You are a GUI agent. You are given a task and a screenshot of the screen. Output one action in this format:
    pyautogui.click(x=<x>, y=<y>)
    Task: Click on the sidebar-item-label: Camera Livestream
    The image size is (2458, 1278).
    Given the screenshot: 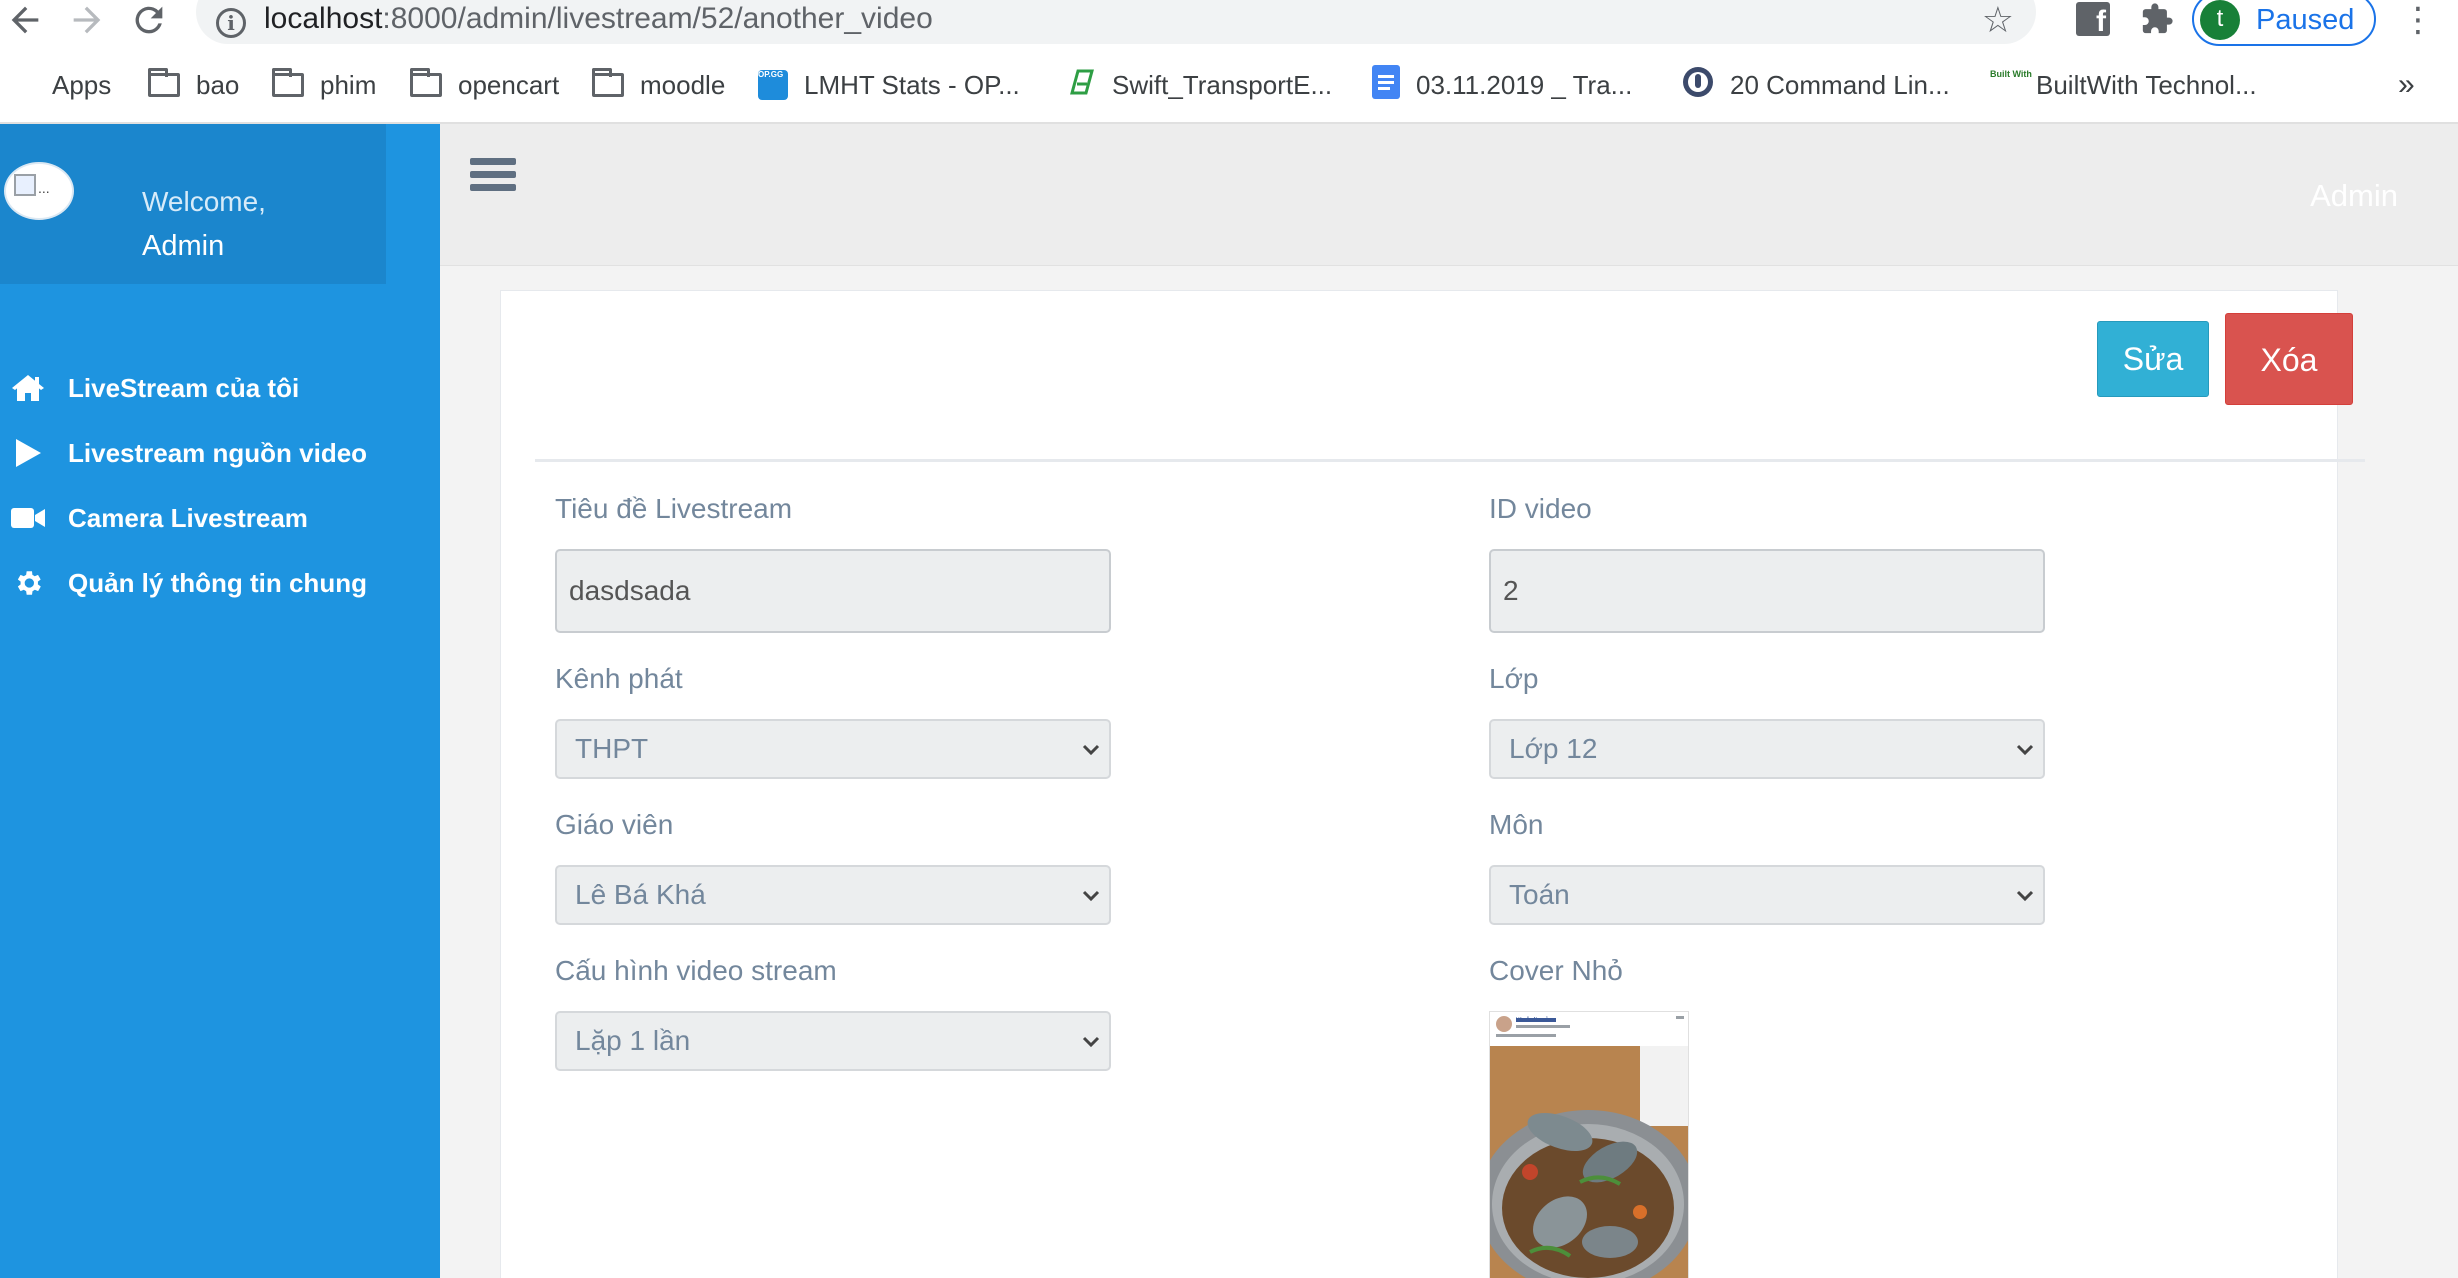 What is the action you would take?
    pyautogui.click(x=188, y=517)
    